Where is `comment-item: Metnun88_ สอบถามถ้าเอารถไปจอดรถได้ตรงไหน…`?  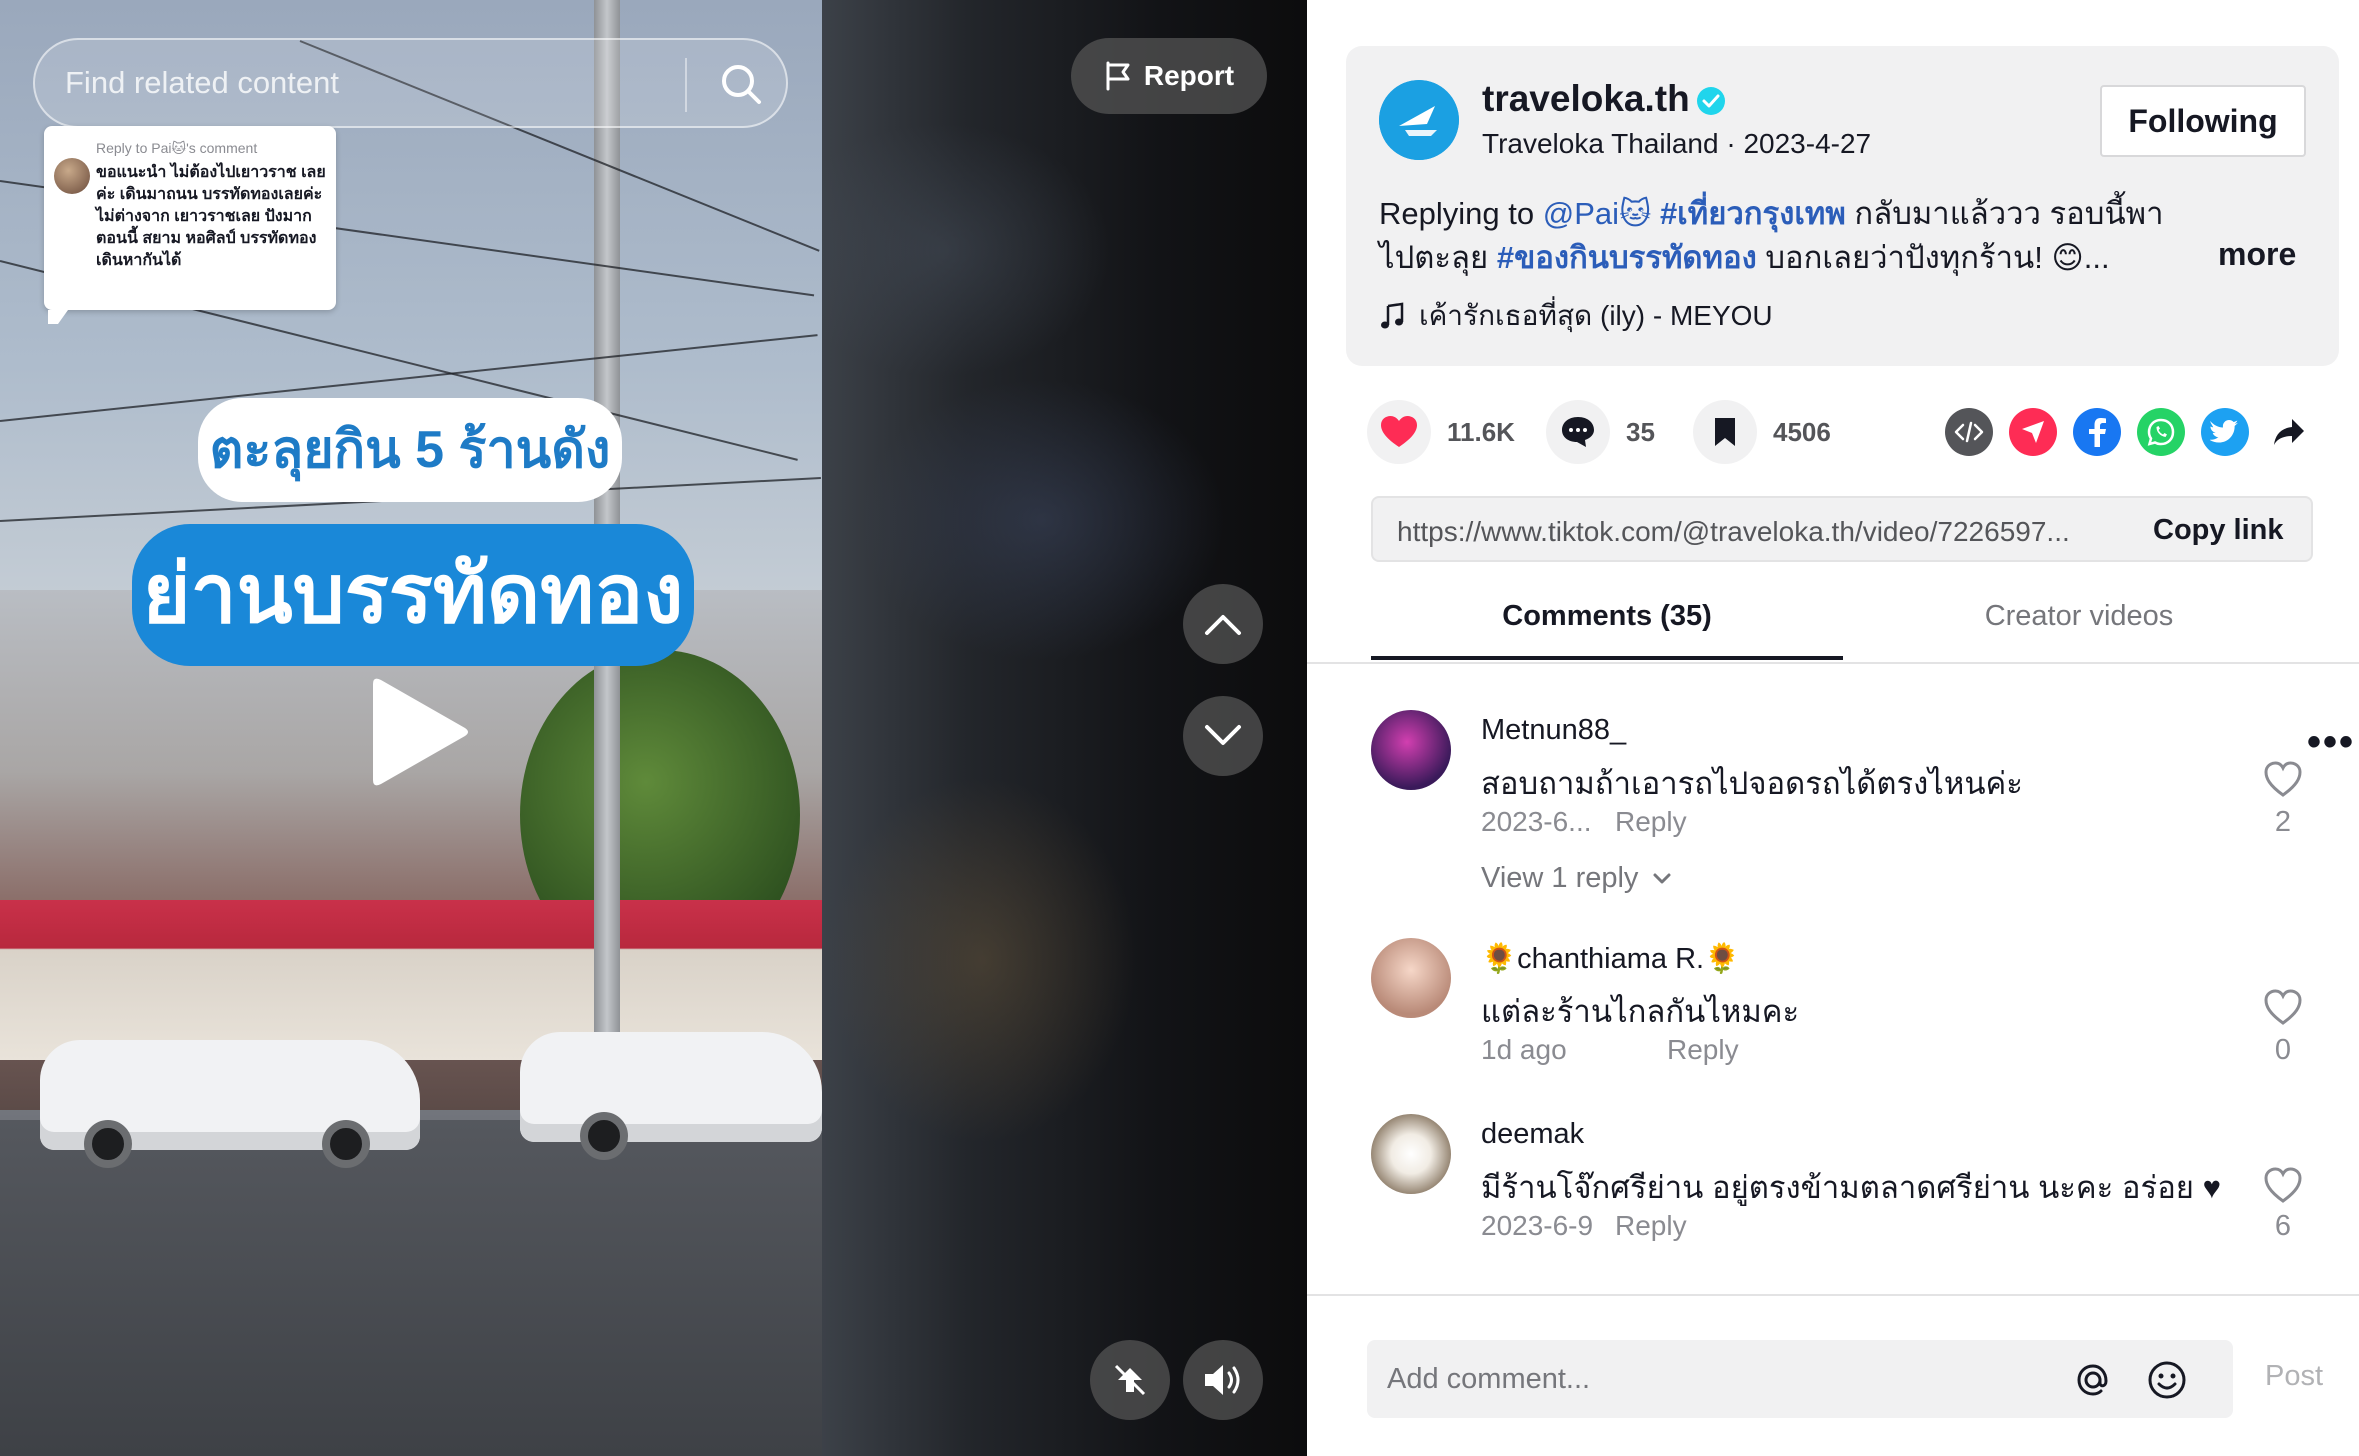 comment-item: Metnun88_ สอบถามถ้าเอารถไปจอดรถได้ตรงไหน… is located at coordinates (1851, 810).